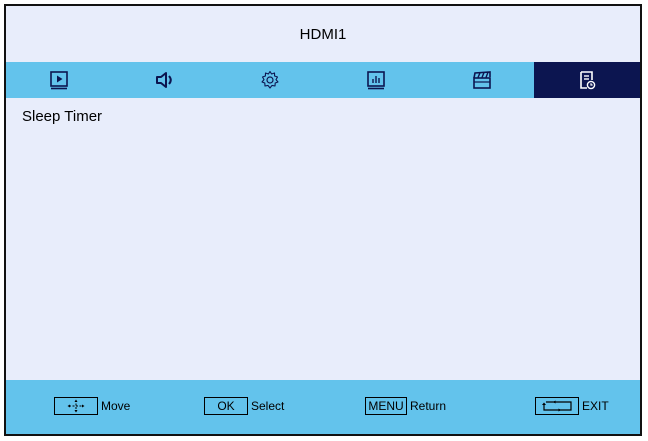 Image resolution: width=648 pixels, height=441 pixels. I want to click on move-hint: Move, so click(92, 406).